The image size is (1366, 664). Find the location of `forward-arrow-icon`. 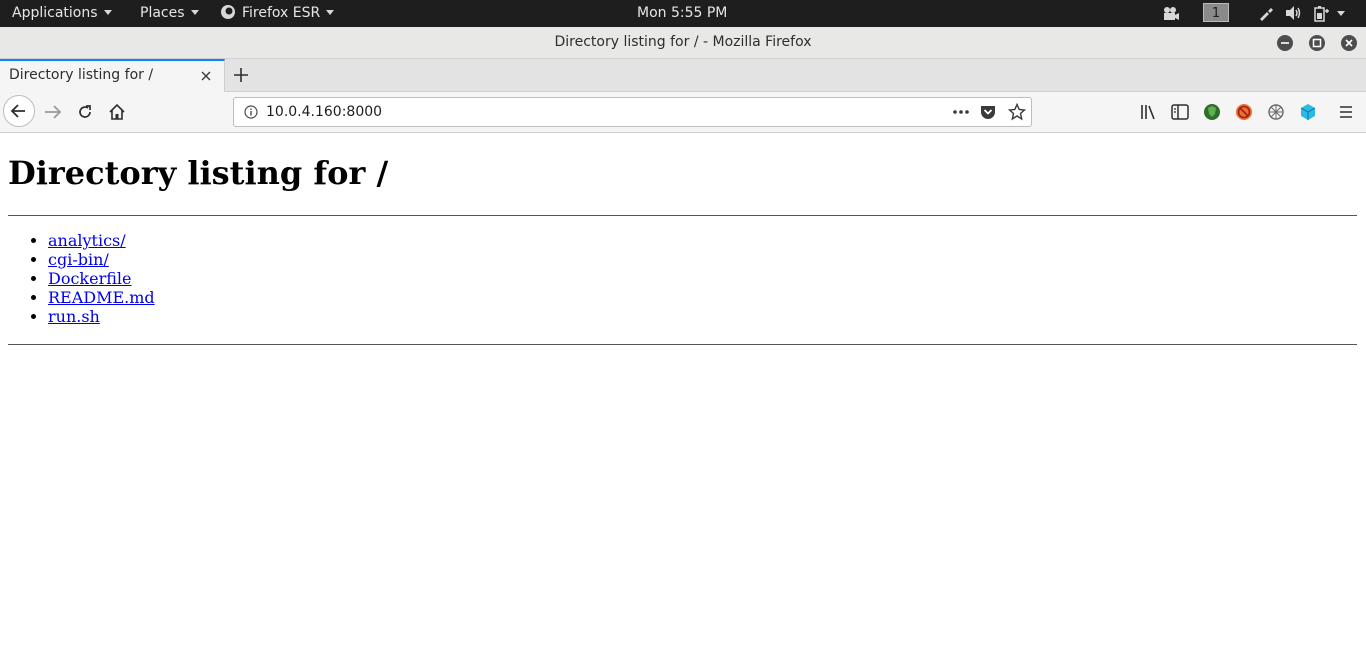

forward-arrow-icon is located at coordinates (53, 112).